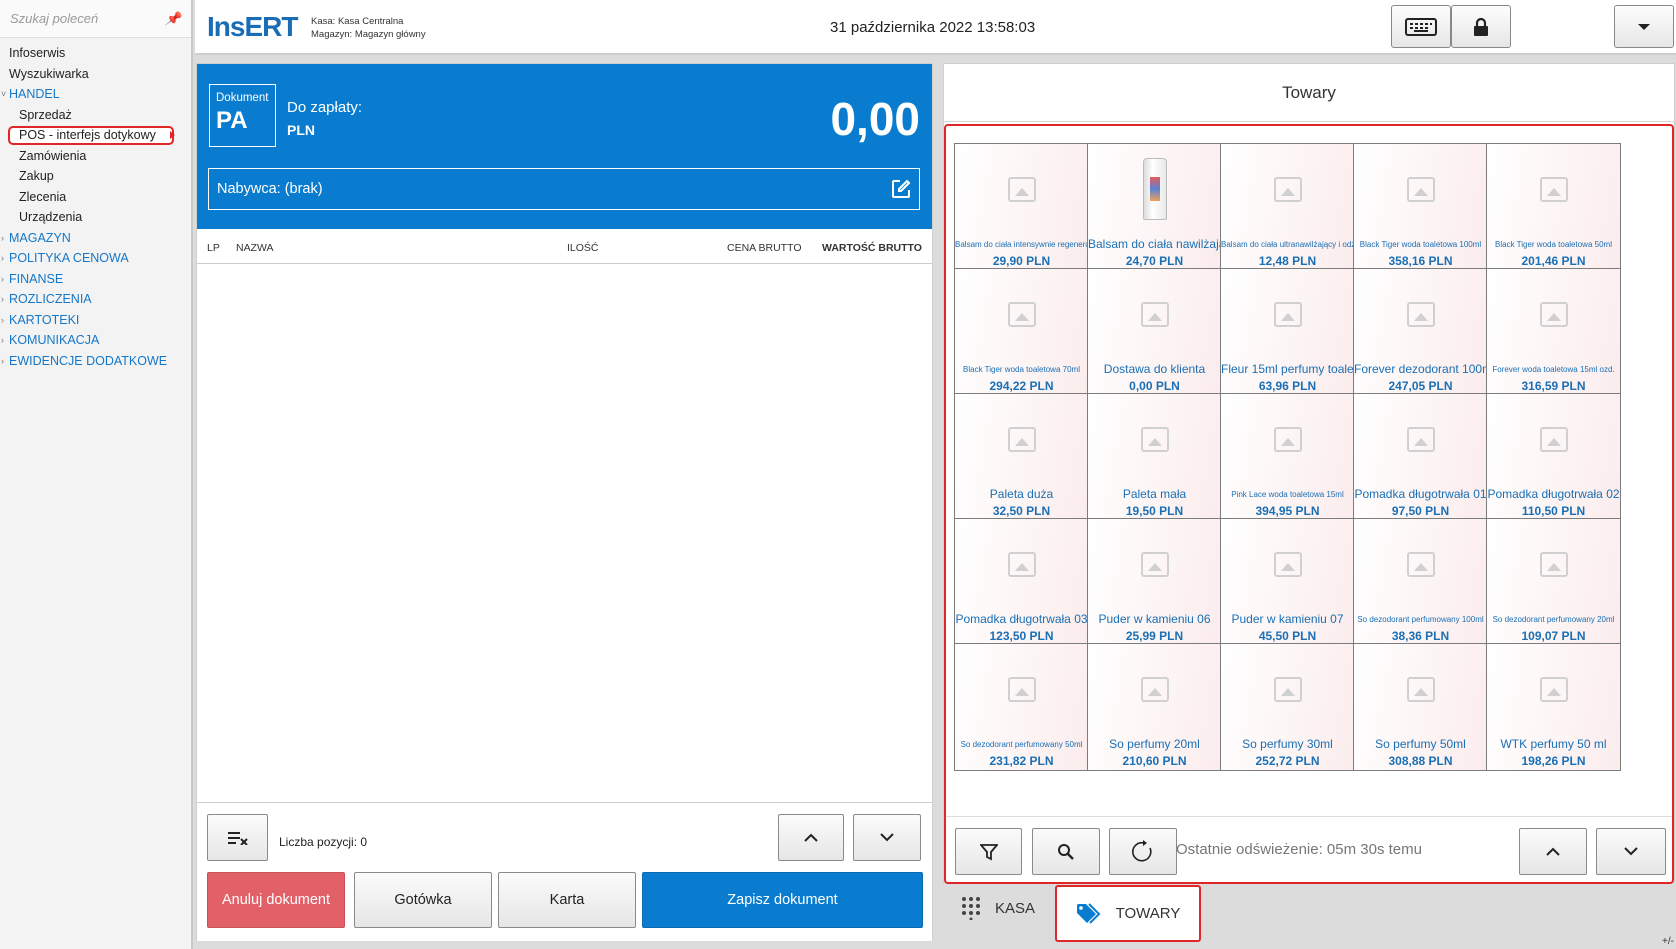  Describe the element at coordinates (95, 74) in the screenshot. I see `sidebar-item: Wyszukiwarka` at that location.